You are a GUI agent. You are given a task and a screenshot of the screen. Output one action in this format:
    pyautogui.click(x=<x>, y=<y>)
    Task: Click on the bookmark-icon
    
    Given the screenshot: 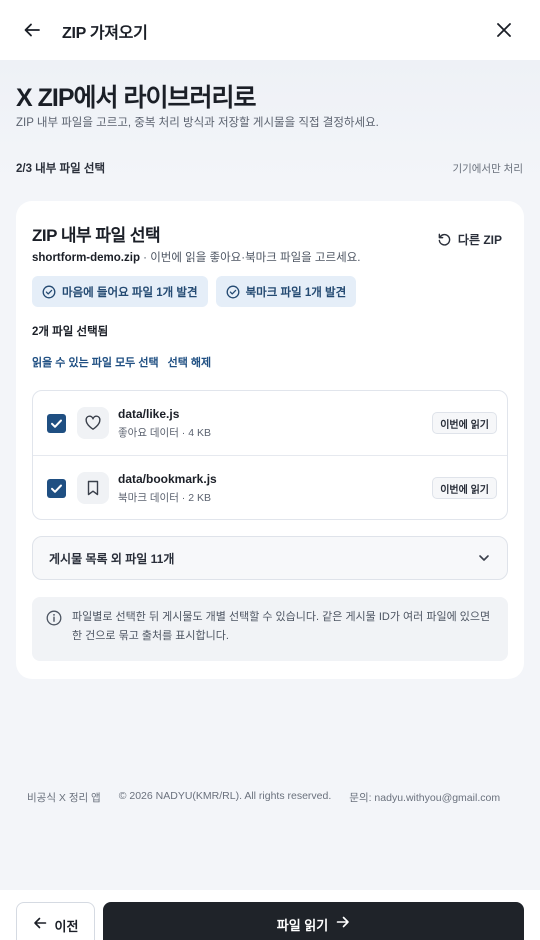 What is the action you would take?
    pyautogui.click(x=93, y=488)
    